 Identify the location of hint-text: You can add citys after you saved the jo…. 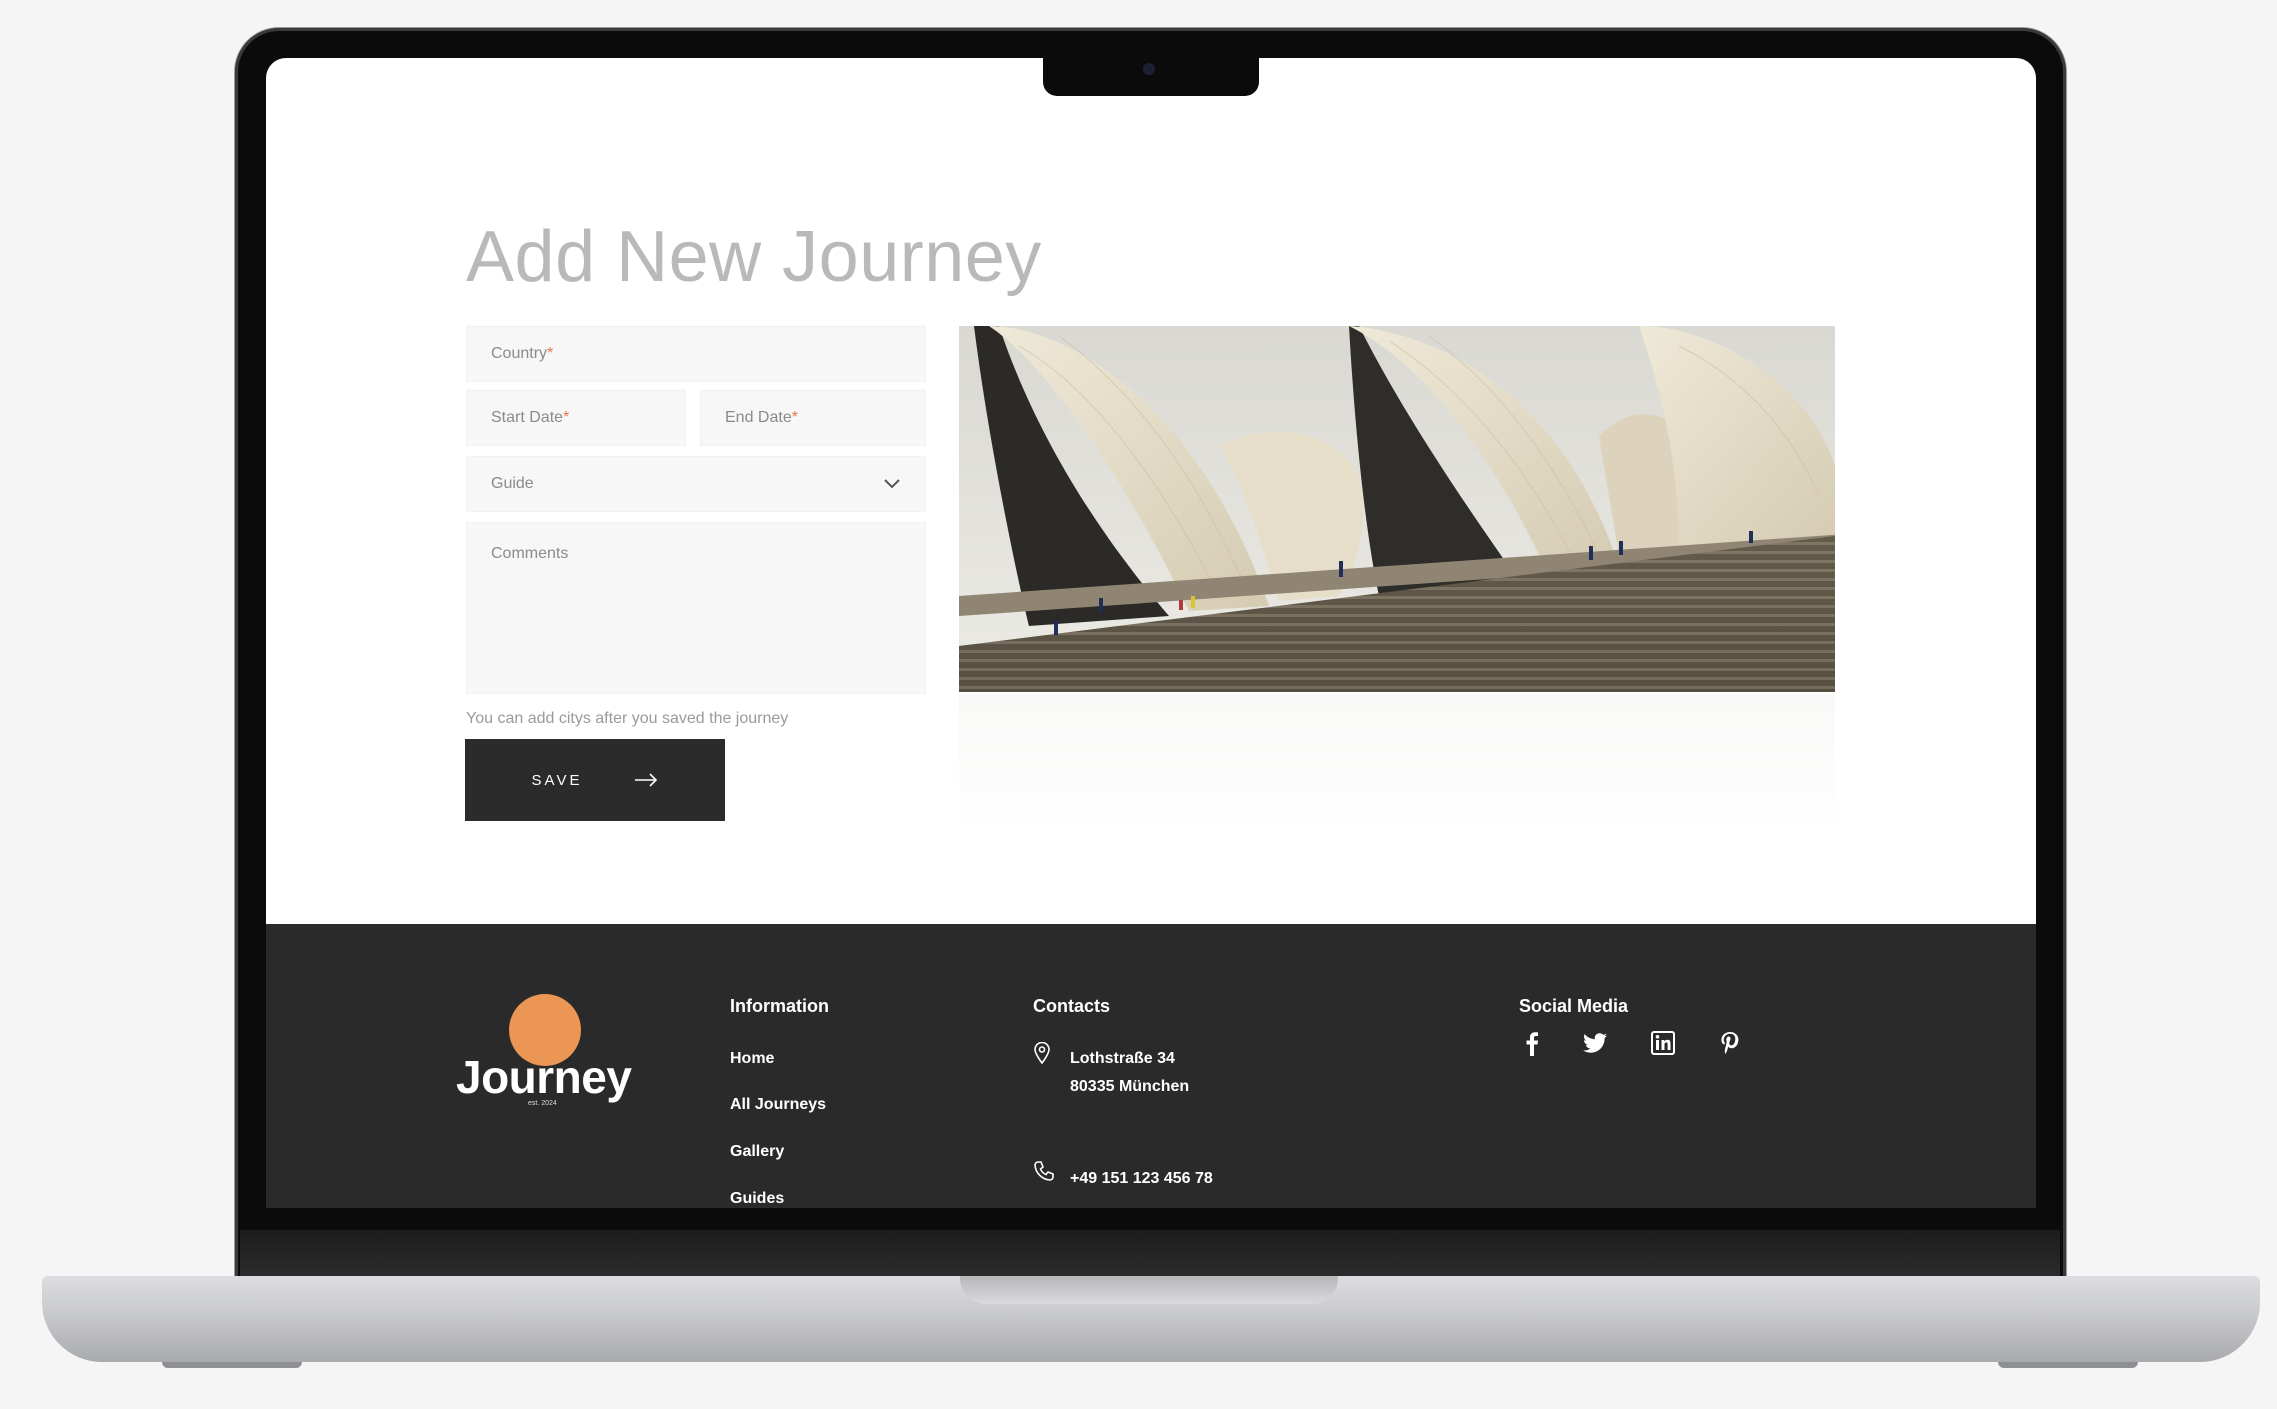
(627, 718).